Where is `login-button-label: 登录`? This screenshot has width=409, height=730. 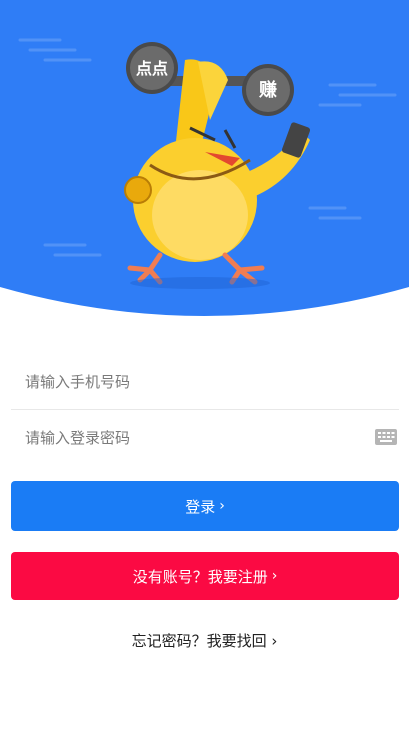
login-button-label: 登录 is located at coordinates (200, 506).